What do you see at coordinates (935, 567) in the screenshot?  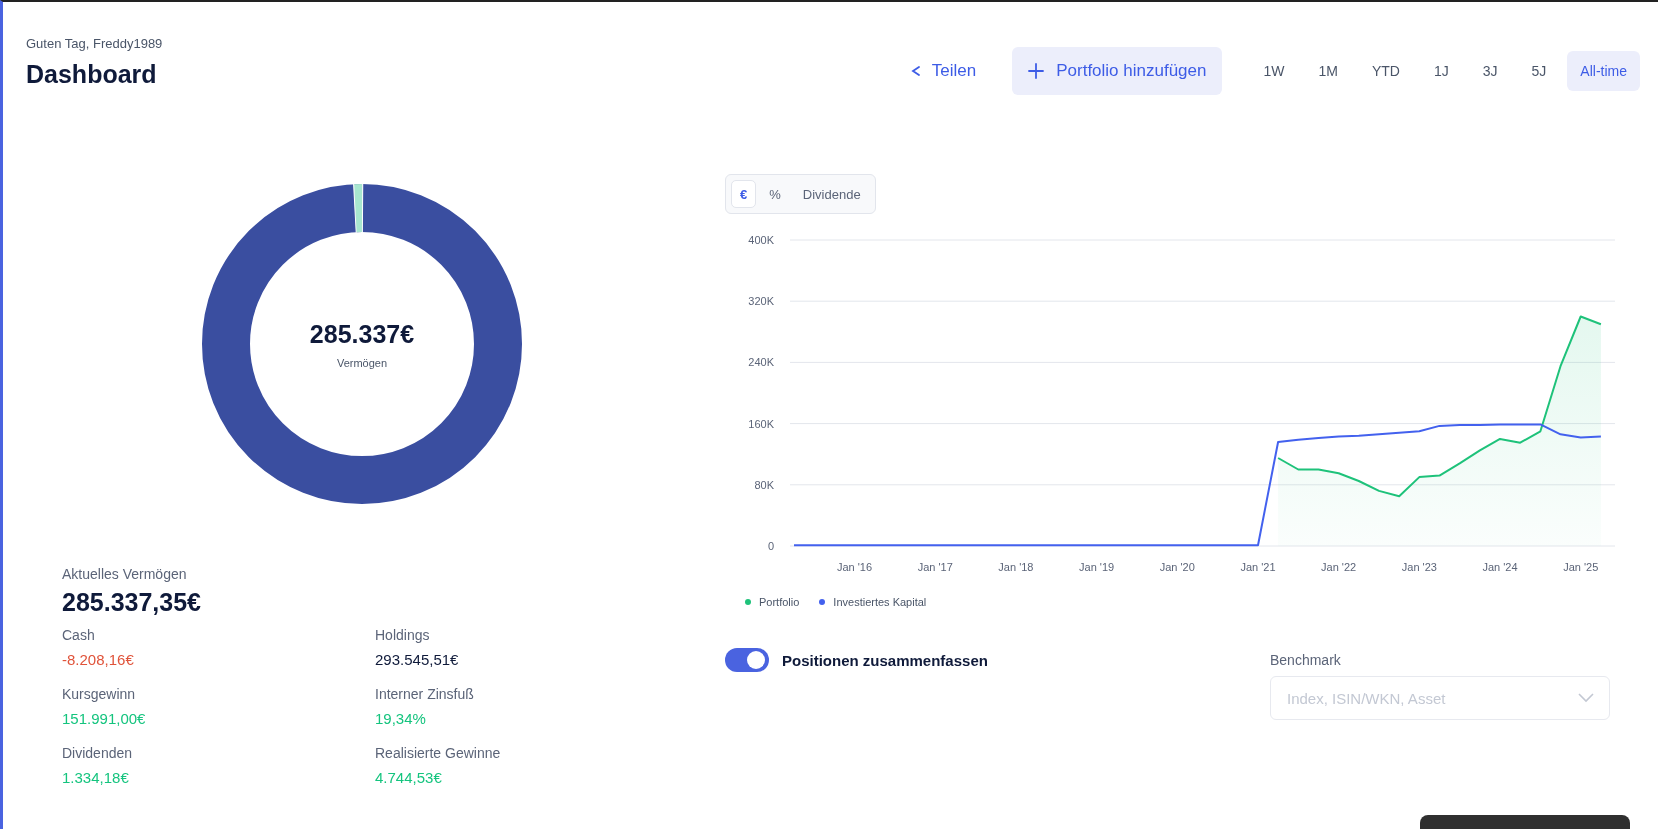 I see `x-axis-label: Jan '17` at bounding box center [935, 567].